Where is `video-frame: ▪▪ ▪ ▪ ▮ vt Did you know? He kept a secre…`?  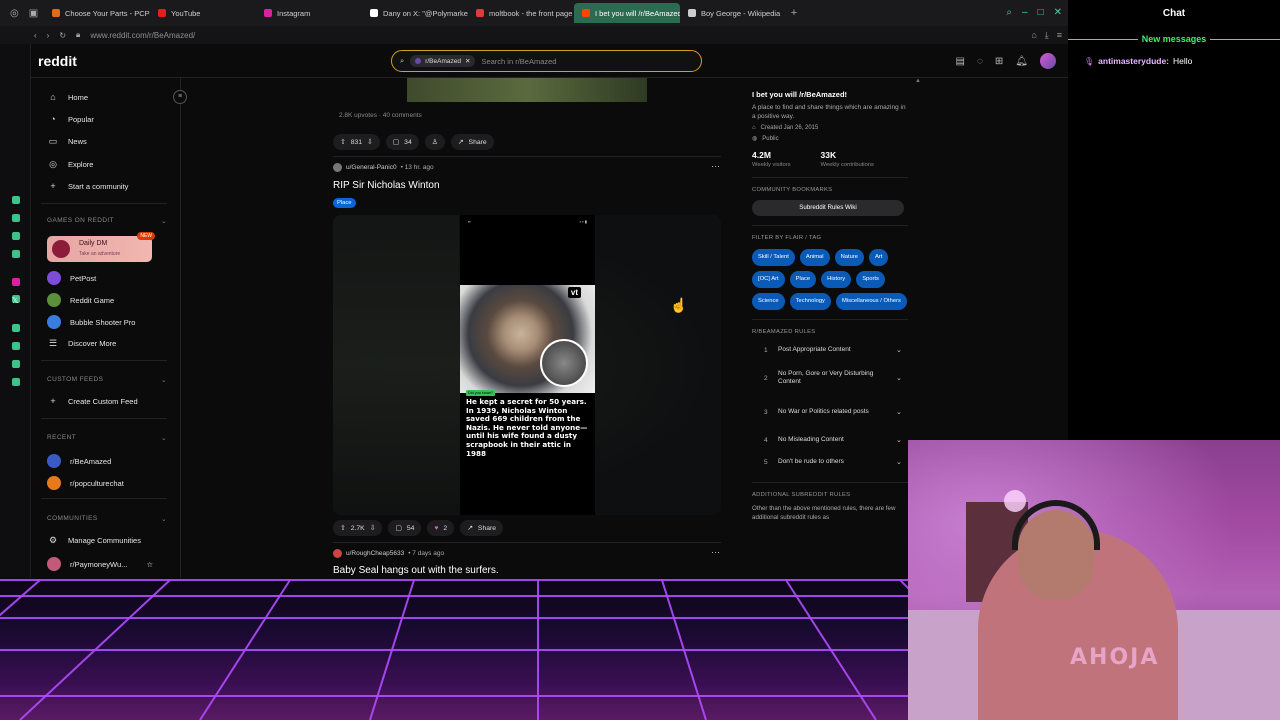
video-frame: ▪▪ ▪ ▪ ▮ vt Did you know? He kept a secre… is located at coordinates (527, 365).